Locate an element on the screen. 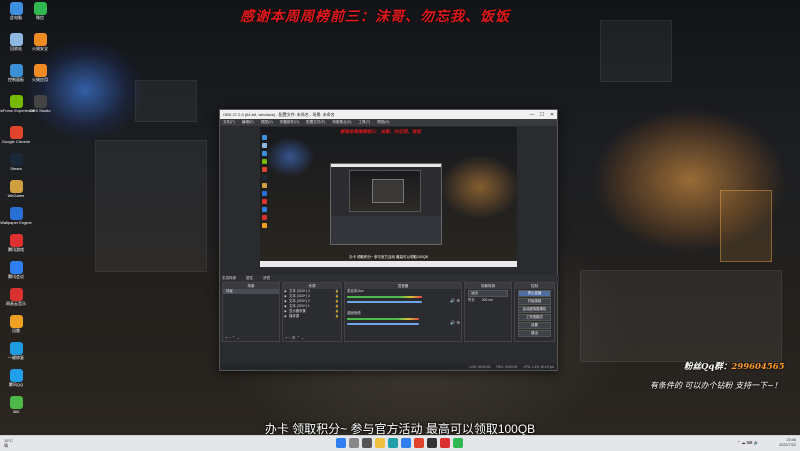 The width and height of the screenshot is (800, 451). close-icon: ✕ is located at coordinates (552, 114).